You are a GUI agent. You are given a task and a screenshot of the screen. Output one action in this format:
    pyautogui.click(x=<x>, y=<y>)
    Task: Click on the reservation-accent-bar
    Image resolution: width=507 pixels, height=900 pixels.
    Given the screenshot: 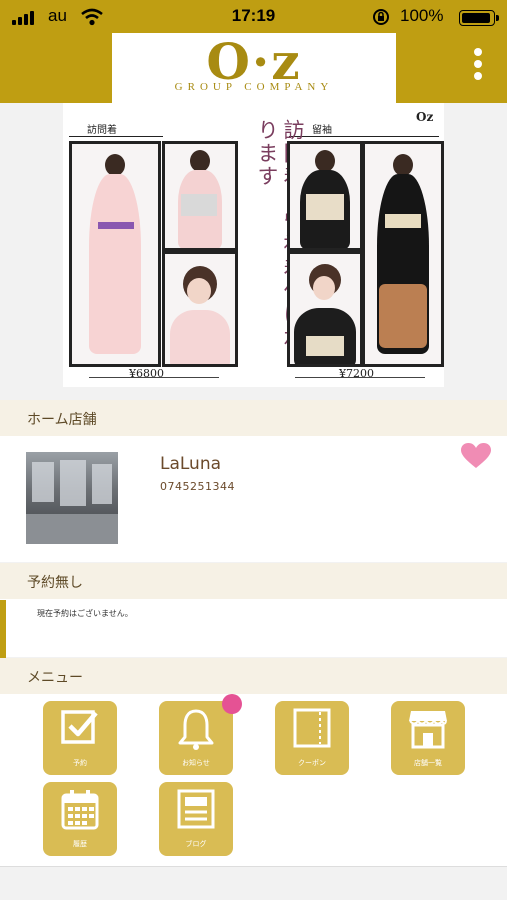 What is the action you would take?
    pyautogui.click(x=3, y=629)
    